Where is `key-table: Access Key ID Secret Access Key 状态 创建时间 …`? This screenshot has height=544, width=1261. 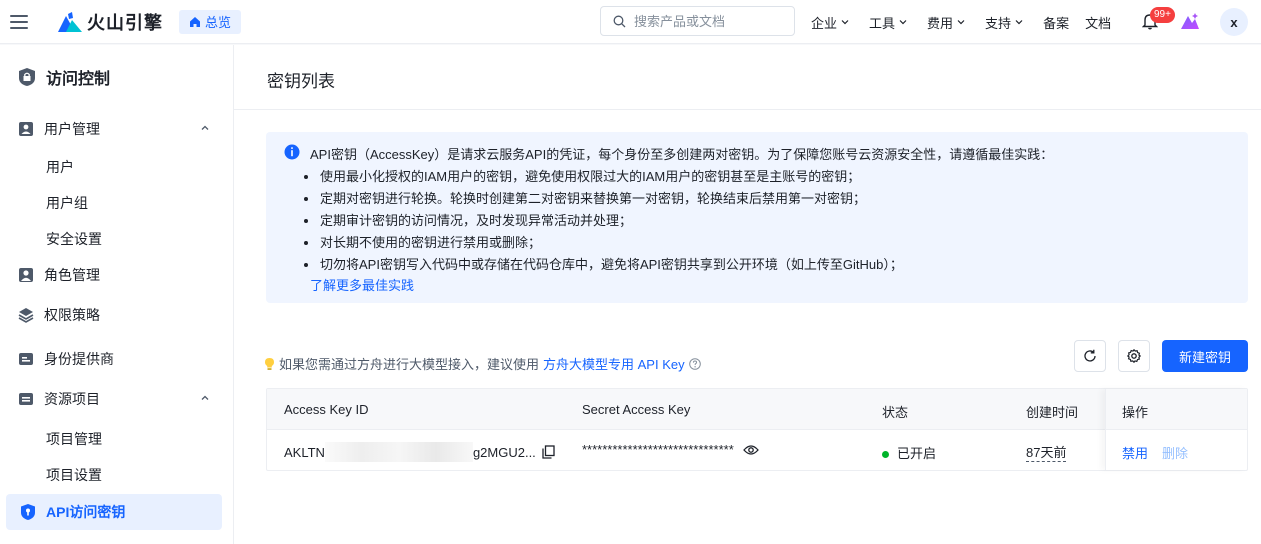
key-table: Access Key ID Secret Access Key 状态 创建时间 … is located at coordinates (757, 429).